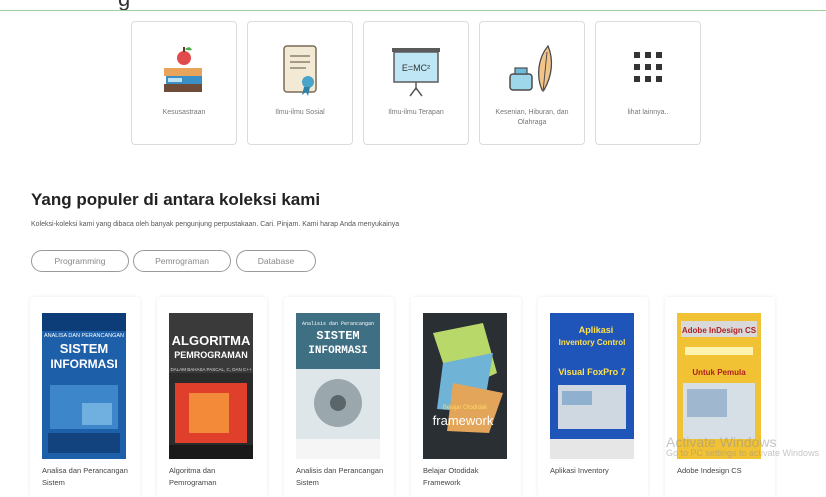 This screenshot has height=497, width=826. Describe the element at coordinates (596, 330) in the screenshot. I see `cover-text: Aplikasi` at that location.